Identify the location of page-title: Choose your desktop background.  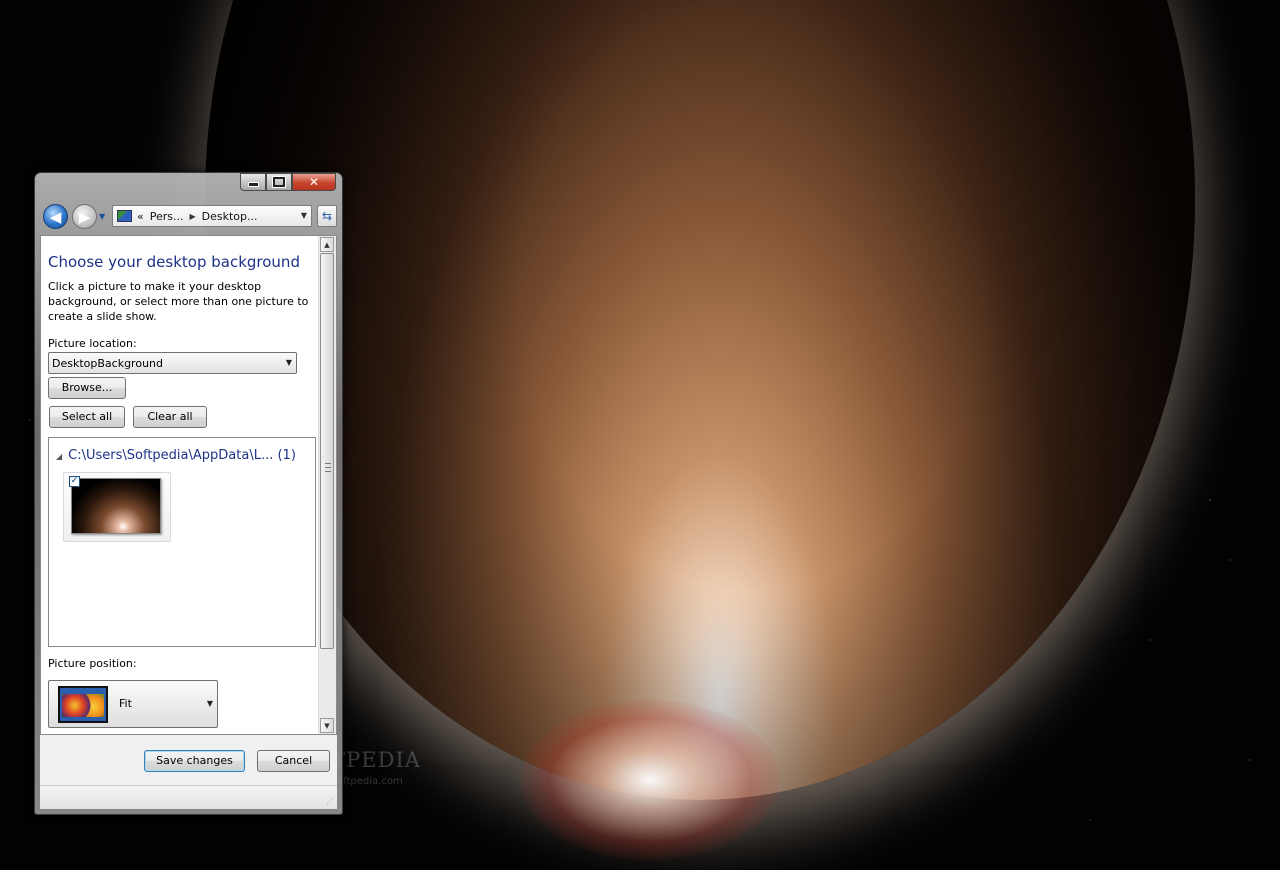
(174, 262).